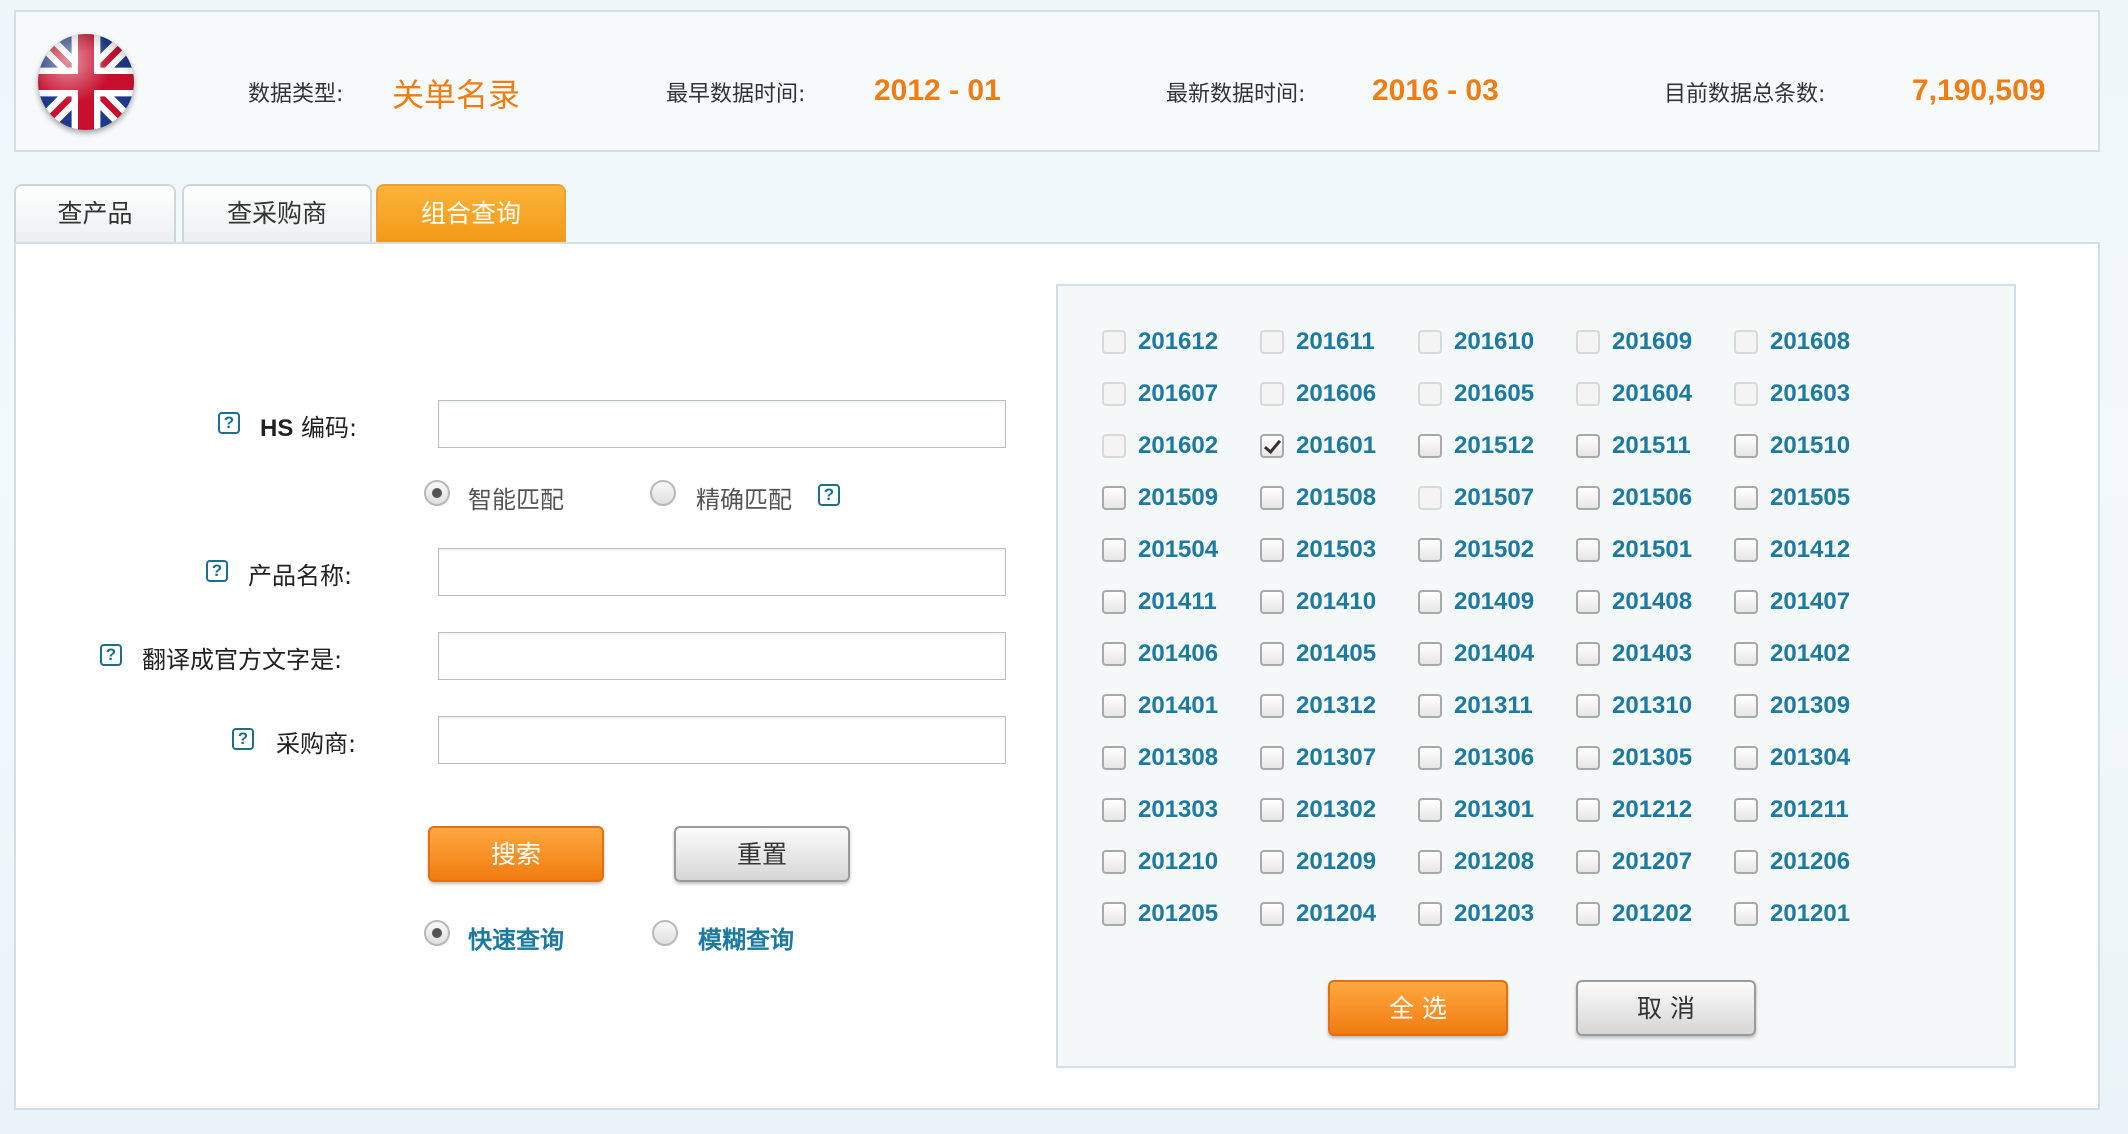 The width and height of the screenshot is (2128, 1134). Describe the element at coordinates (722, 740) in the screenshot. I see `buyer-input` at that location.